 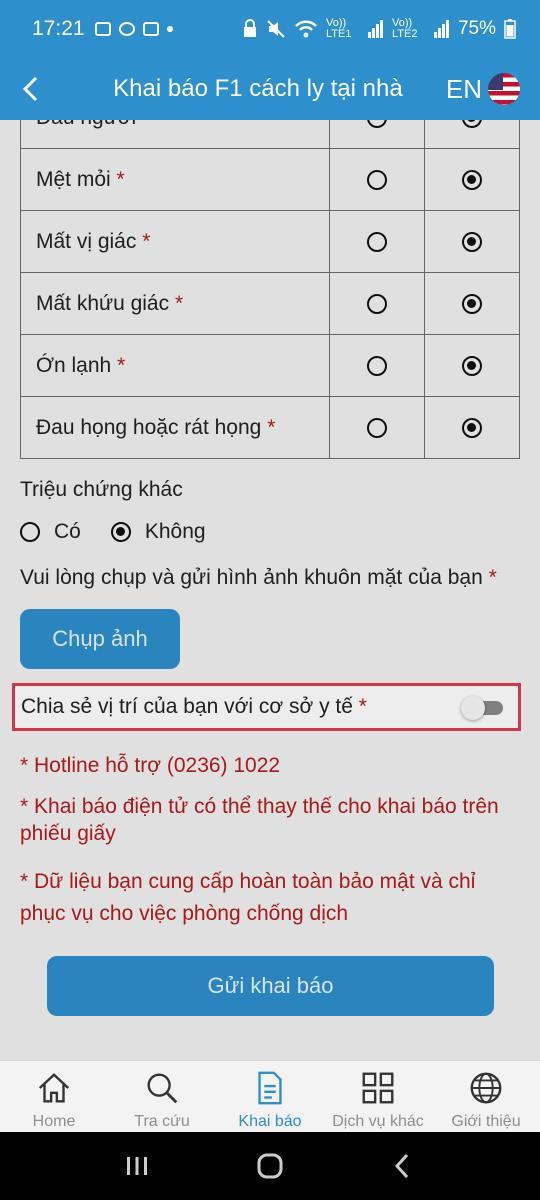 I want to click on signal-2-icon, so click(x=441, y=29).